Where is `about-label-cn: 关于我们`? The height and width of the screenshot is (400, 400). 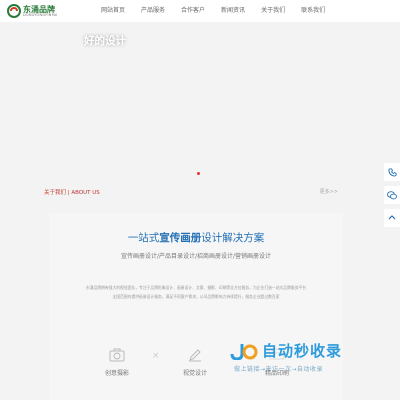 about-label-cn: 关于我们 is located at coordinates (55, 193).